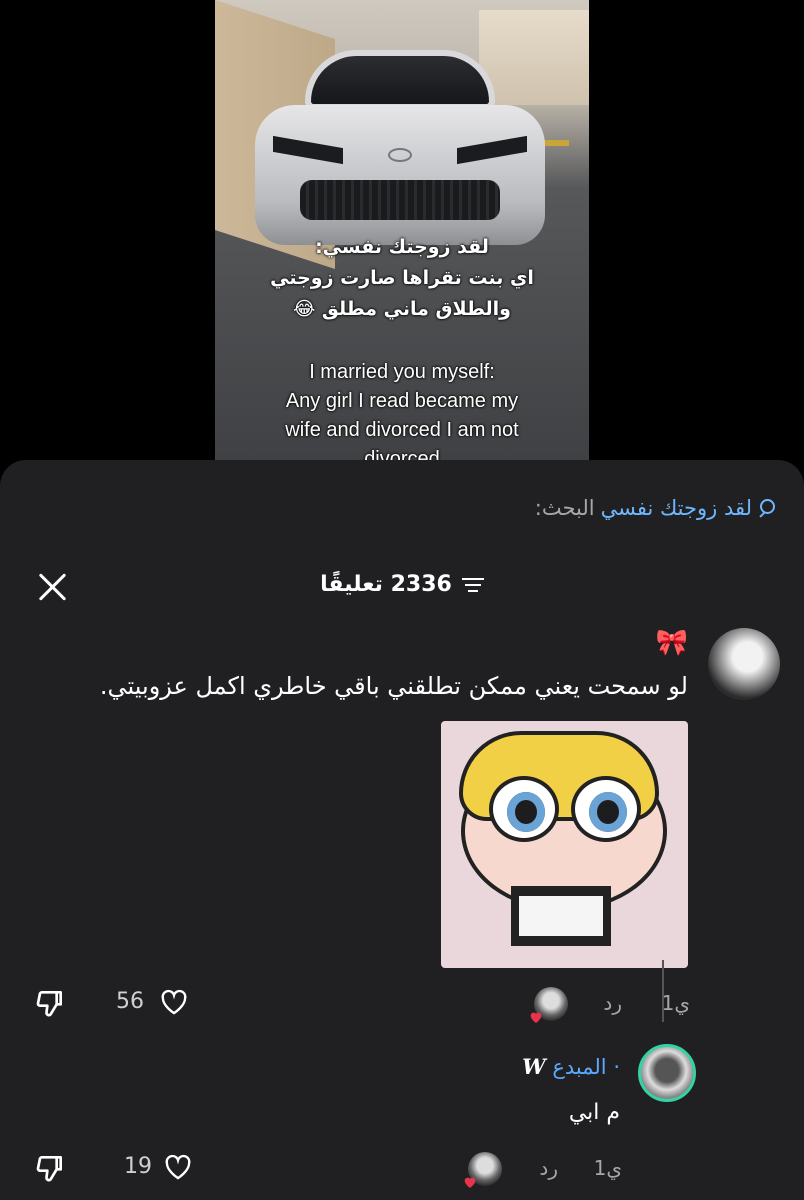 This screenshot has width=804, height=1200. Describe the element at coordinates (386, 584) in the screenshot. I see `comments-count: 2336 تعليقًا` at that location.